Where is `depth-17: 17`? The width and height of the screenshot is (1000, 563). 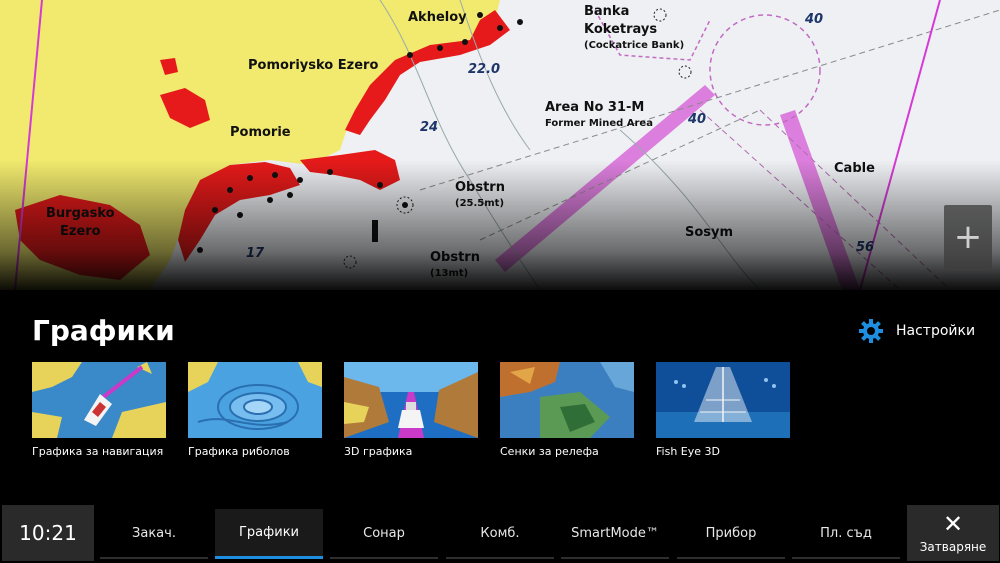
depth-17: 17 is located at coordinates (255, 253).